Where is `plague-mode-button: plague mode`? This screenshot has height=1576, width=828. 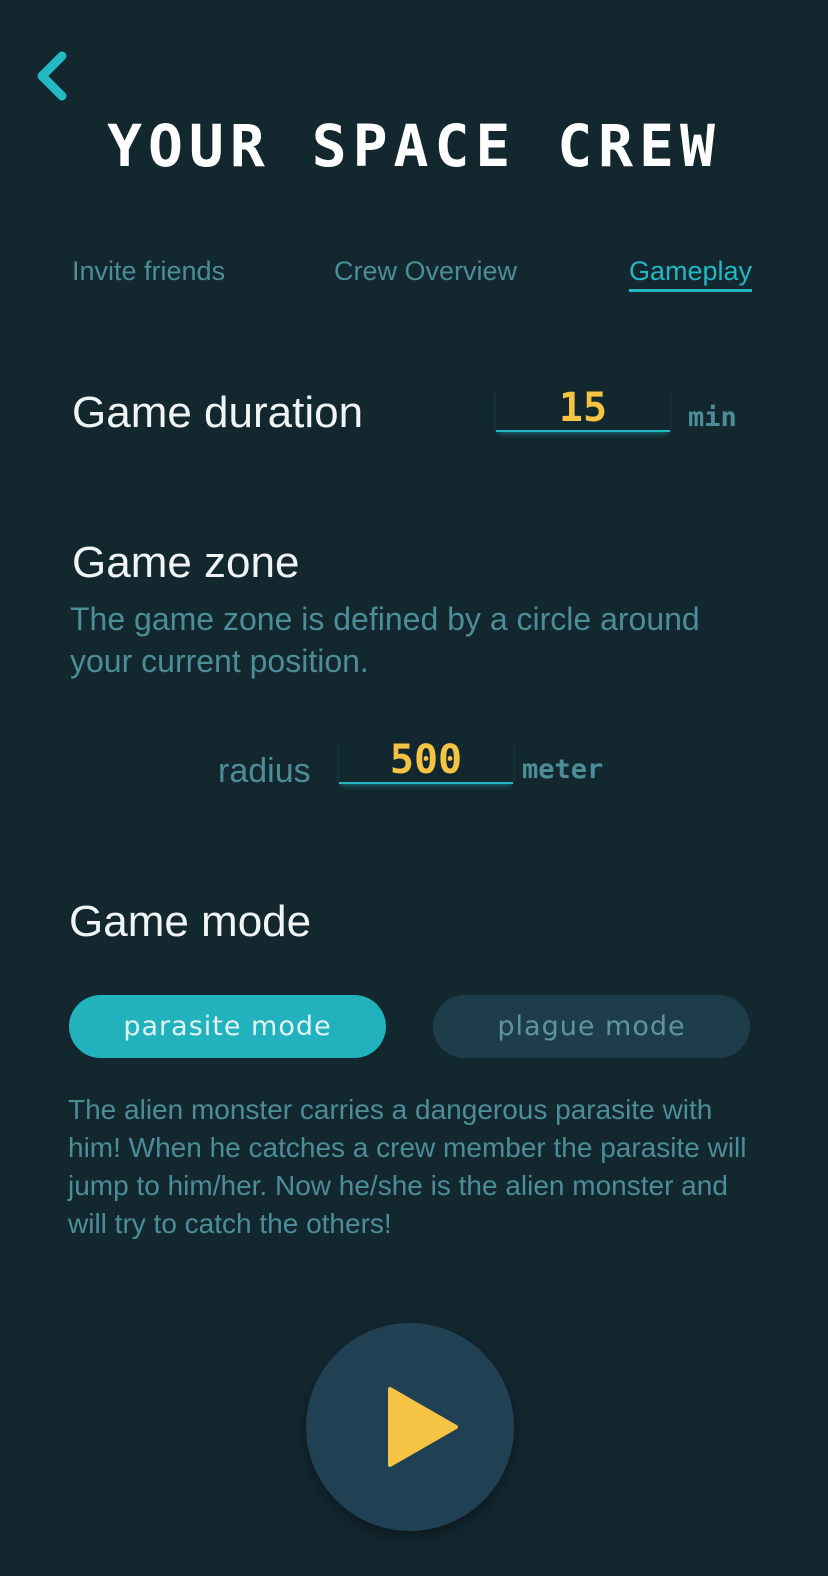 plague-mode-button: plague mode is located at coordinates (591, 1026).